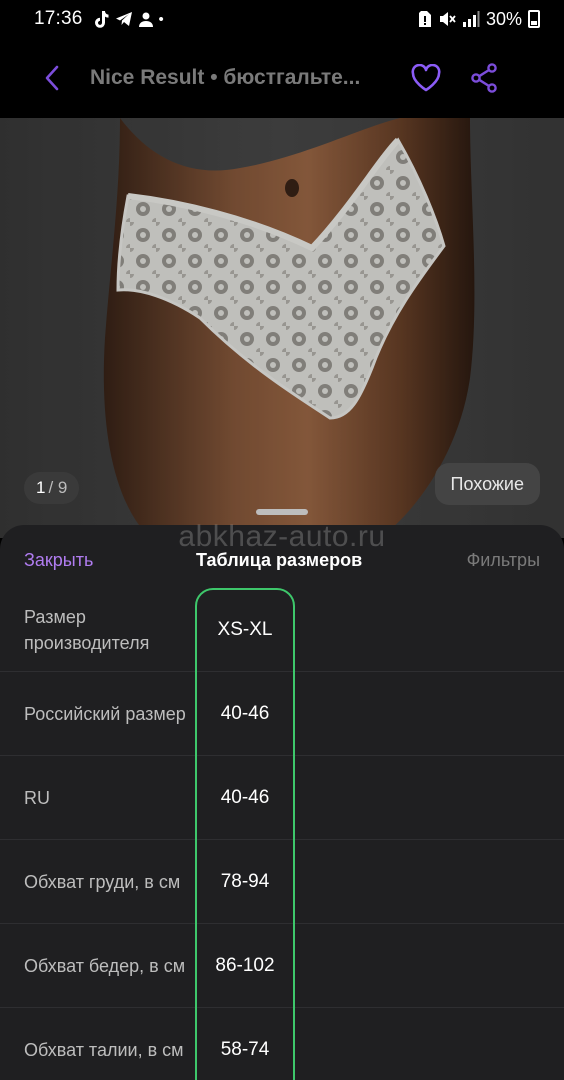 The width and height of the screenshot is (564, 1080). Describe the element at coordinates (282, 966) in the screenshot. I see `table-row: Обхват бедер, в см 86-102` at that location.